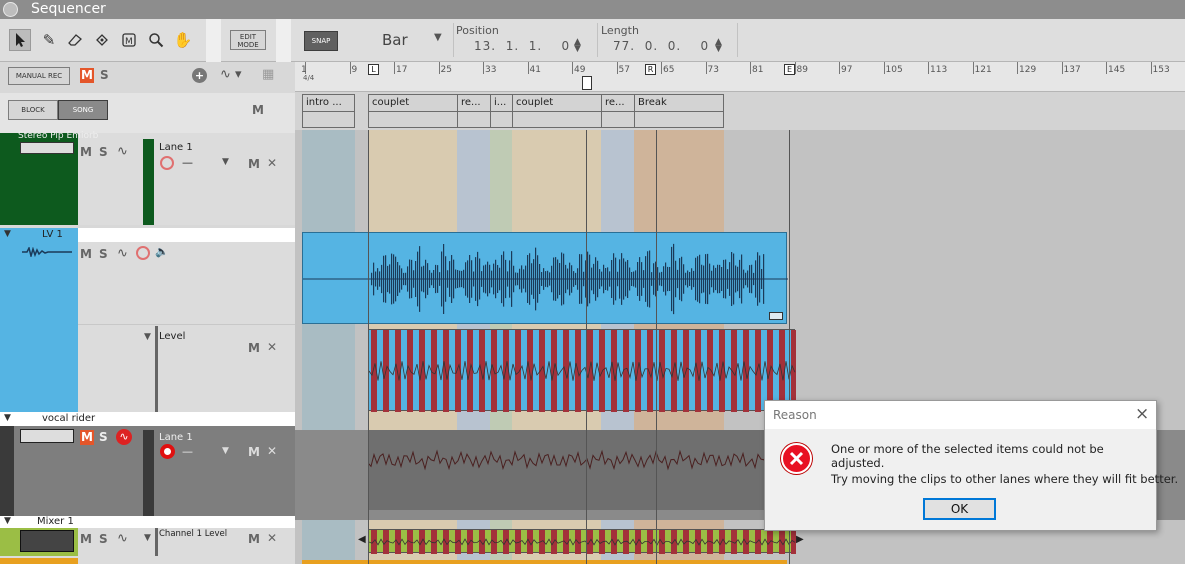 This screenshot has width=1185, height=564. What do you see at coordinates (679, 111) in the screenshot?
I see `block-break: Break` at bounding box center [679, 111].